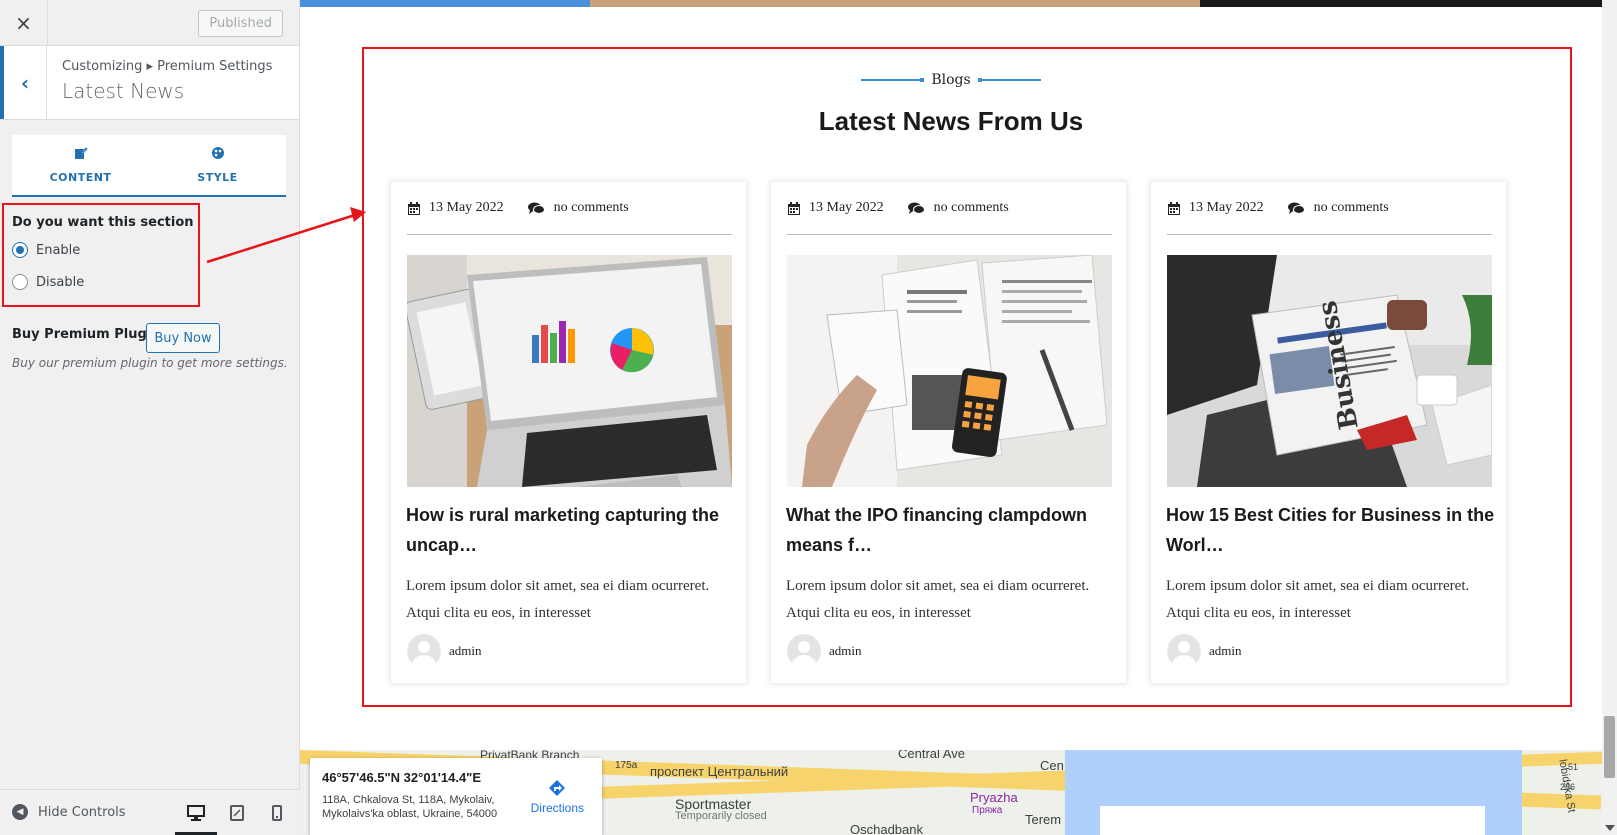 The height and width of the screenshot is (835, 1617). I want to click on map-label-pryazha-ua: Пряжа, so click(987, 810).